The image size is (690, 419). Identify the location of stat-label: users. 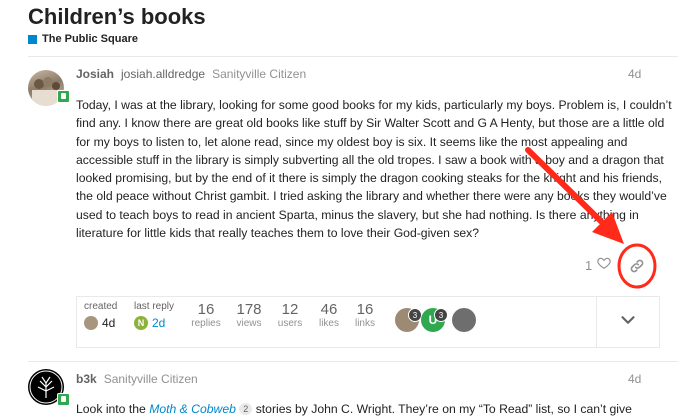
(290, 323).